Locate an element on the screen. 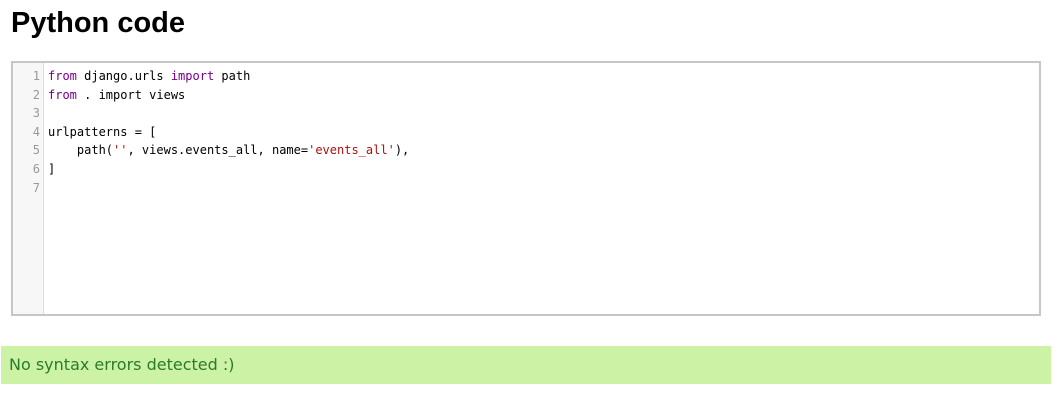 This screenshot has width=1062, height=405. code-token: ), is located at coordinates (402, 150).